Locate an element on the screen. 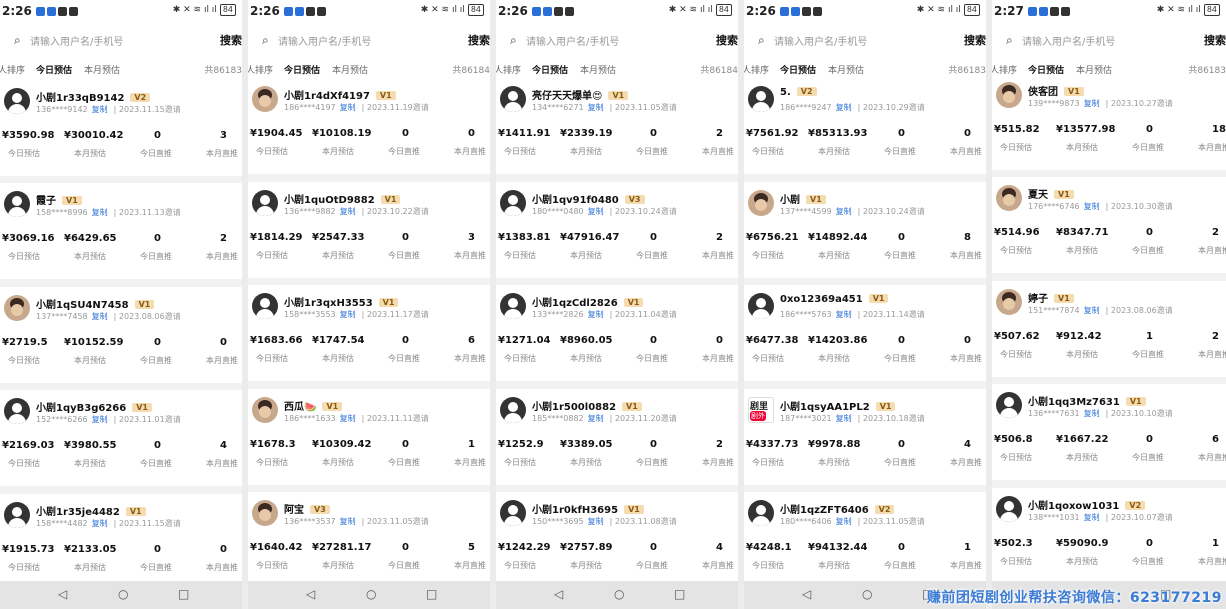  stats-values: ¥1271.04 ¥8960.05 0 0 is located at coordinates (617, 342).